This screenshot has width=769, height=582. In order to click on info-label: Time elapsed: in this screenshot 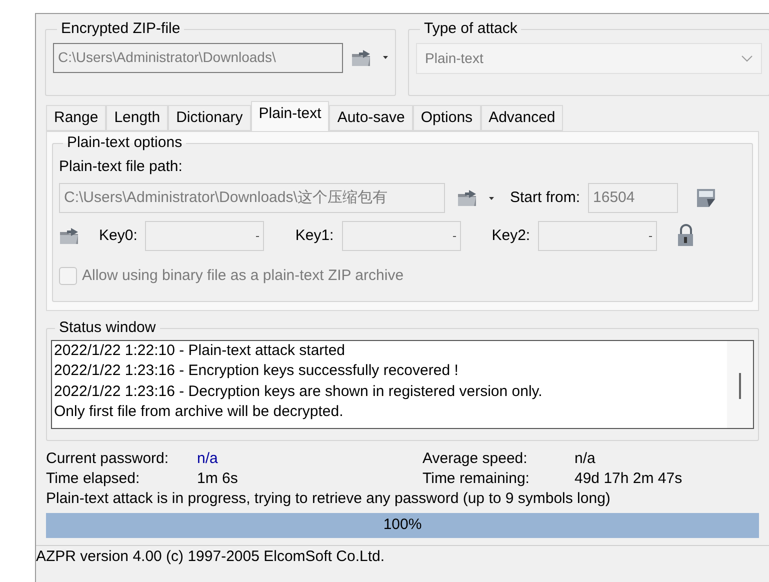, I will do `click(93, 479)`.